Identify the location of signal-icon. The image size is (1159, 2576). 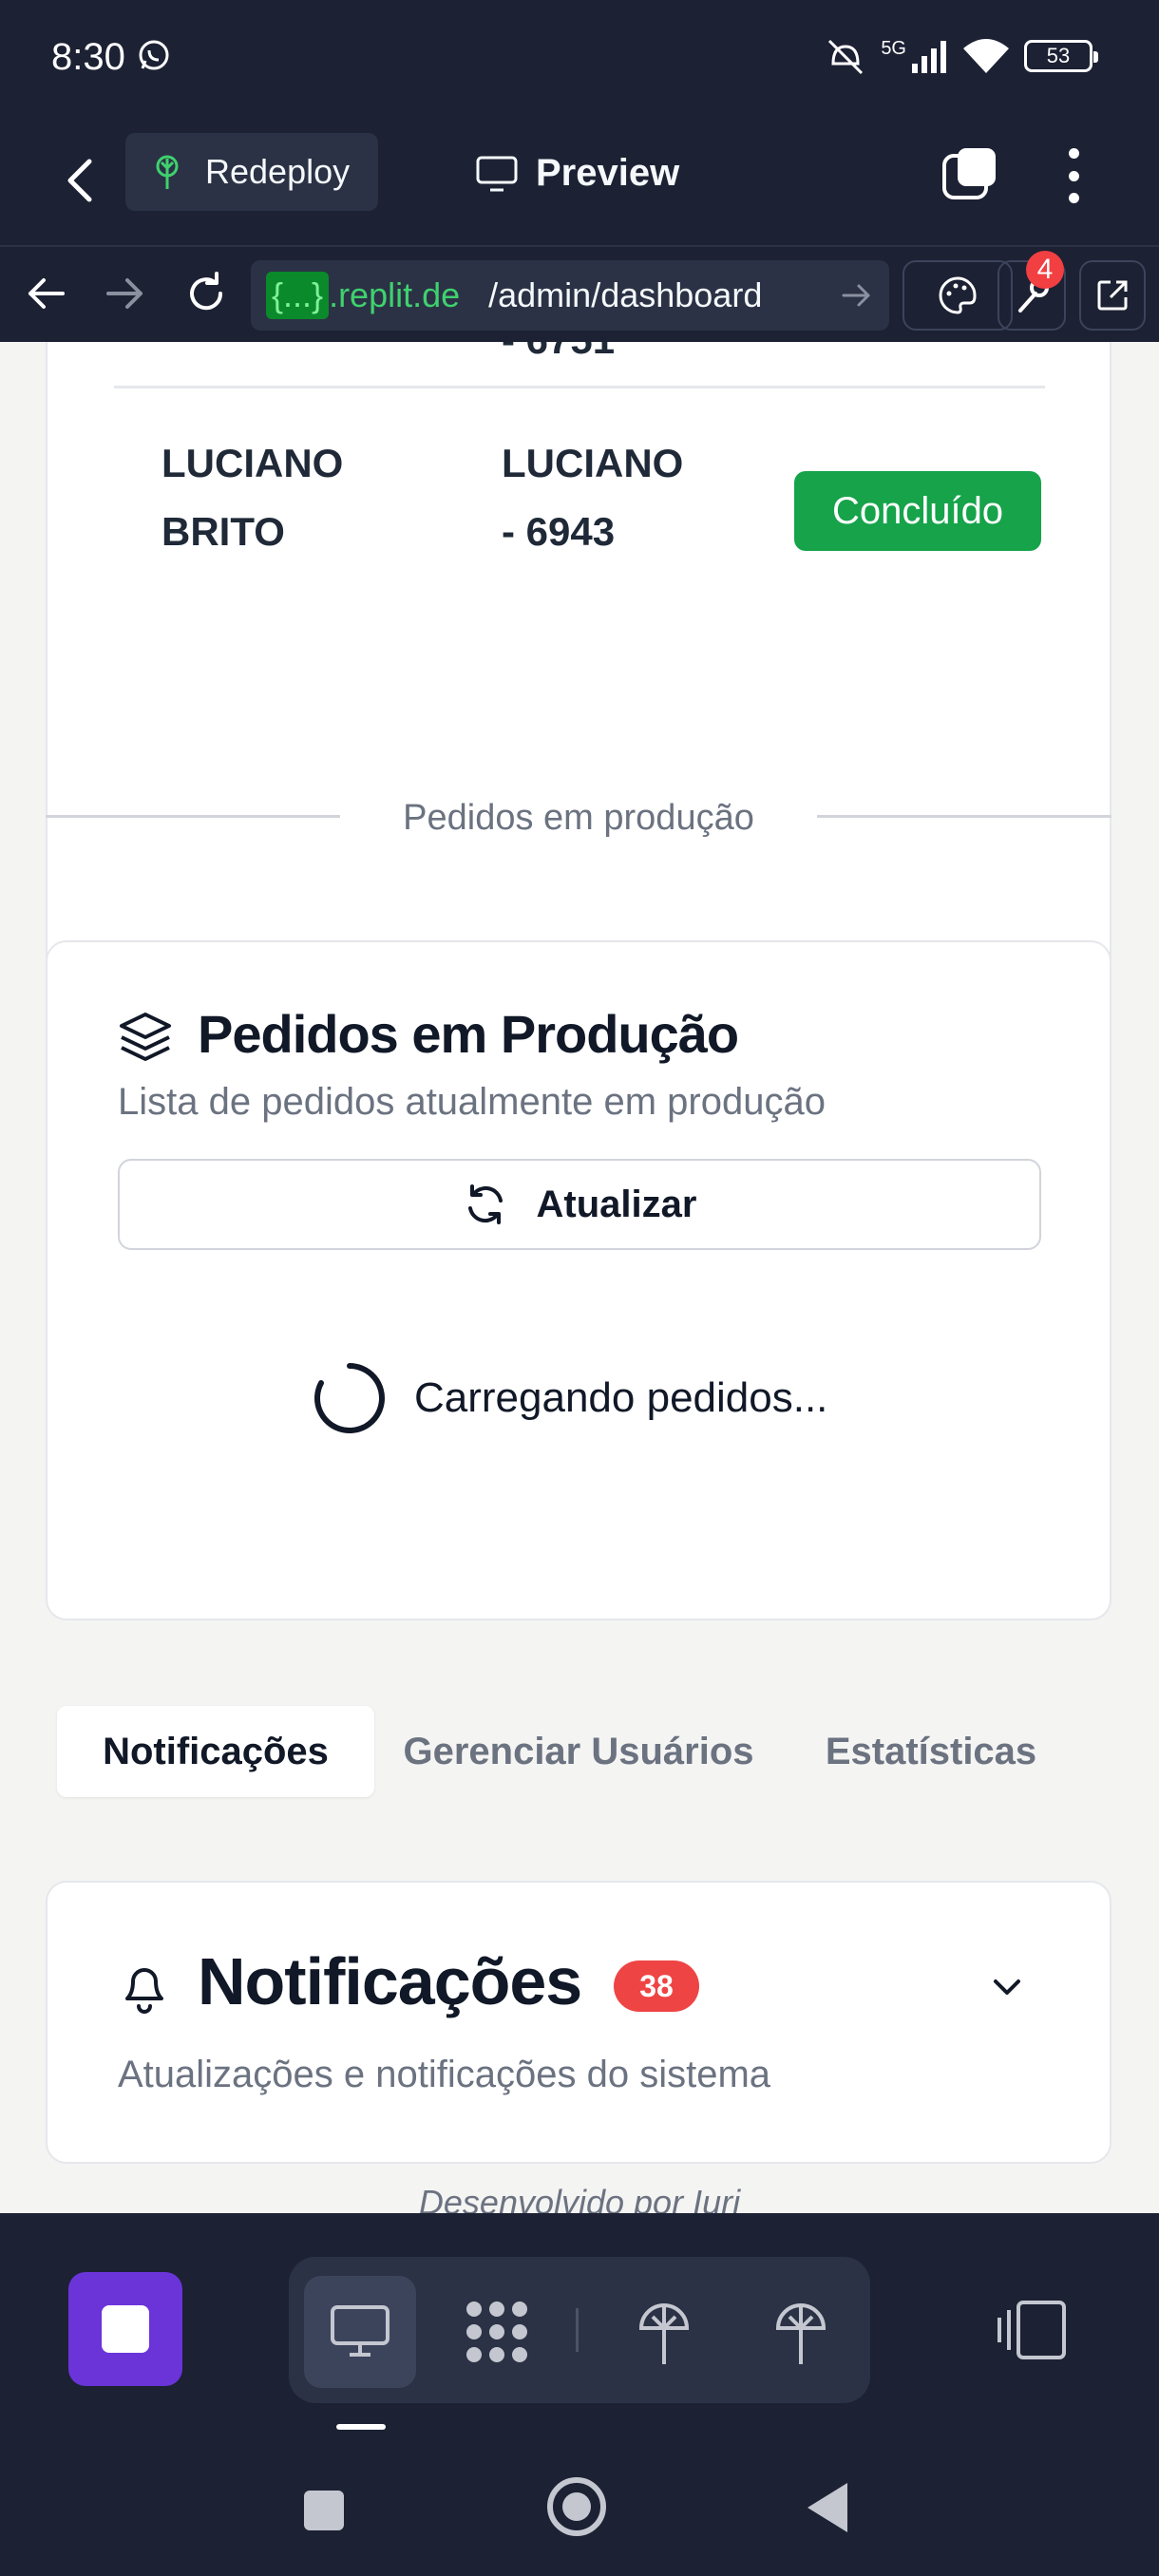
(929, 57).